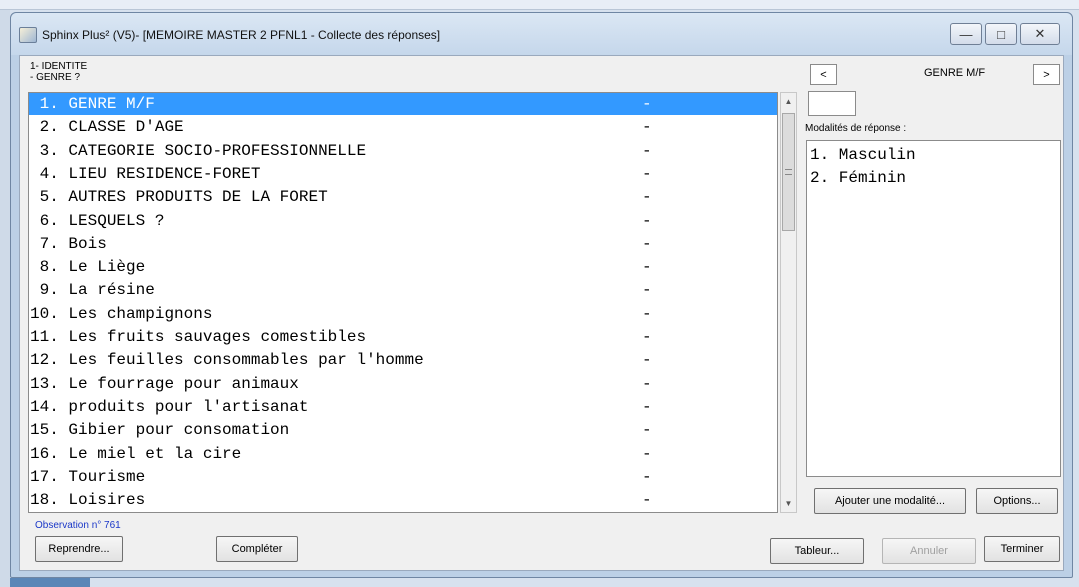 The height and width of the screenshot is (587, 1079). What do you see at coordinates (107, 500) in the screenshot?
I see `question-text: Loisires` at bounding box center [107, 500].